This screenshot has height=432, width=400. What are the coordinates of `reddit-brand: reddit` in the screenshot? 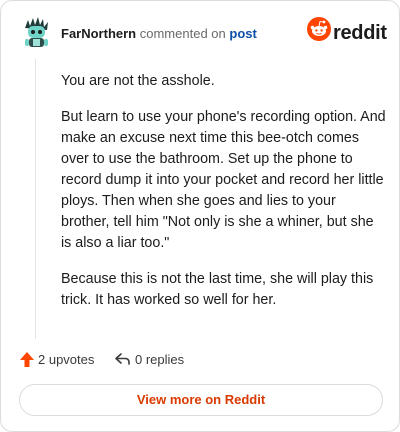 It's located at (347, 33).